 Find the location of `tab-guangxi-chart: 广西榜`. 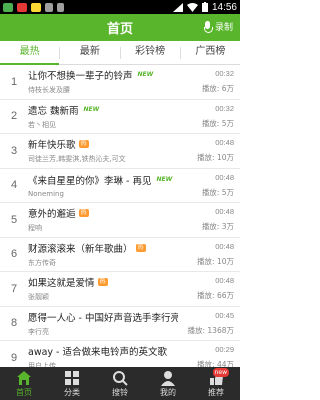

tab-guangxi-chart: 广西榜 is located at coordinates (210, 52).